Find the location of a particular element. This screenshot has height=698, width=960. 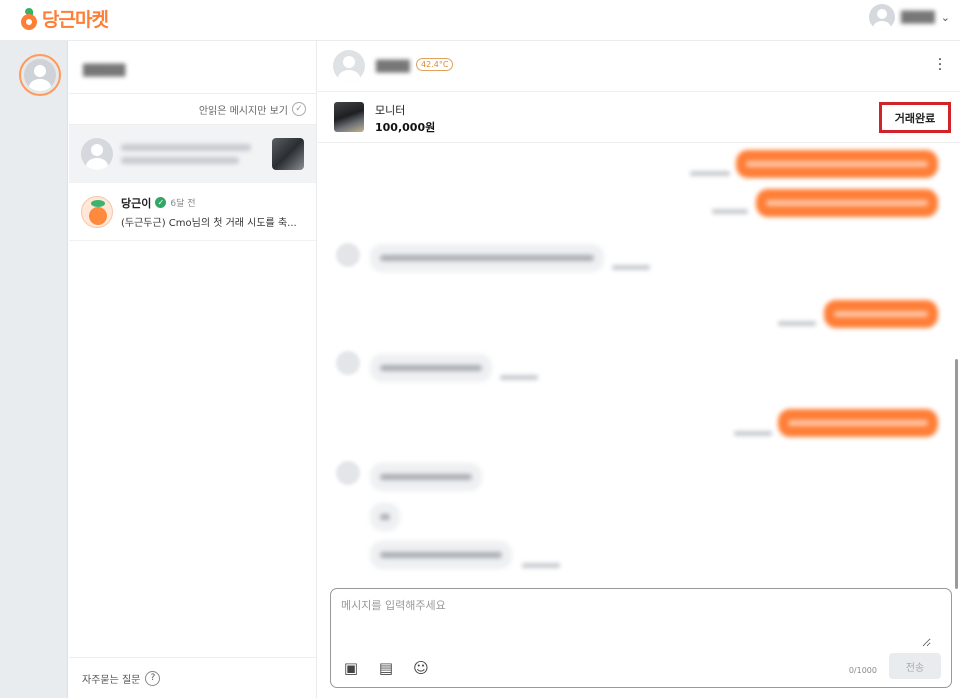

message-composer: ▣ ▤ ☺ 0/1000 전송 is located at coordinates (641, 638).